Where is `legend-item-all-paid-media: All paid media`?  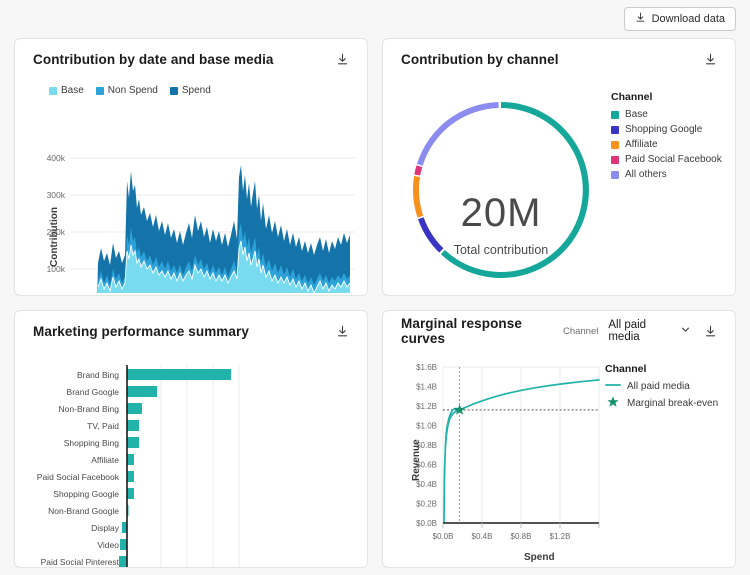
legend-item-all-paid-media: All paid media is located at coordinates (661, 386).